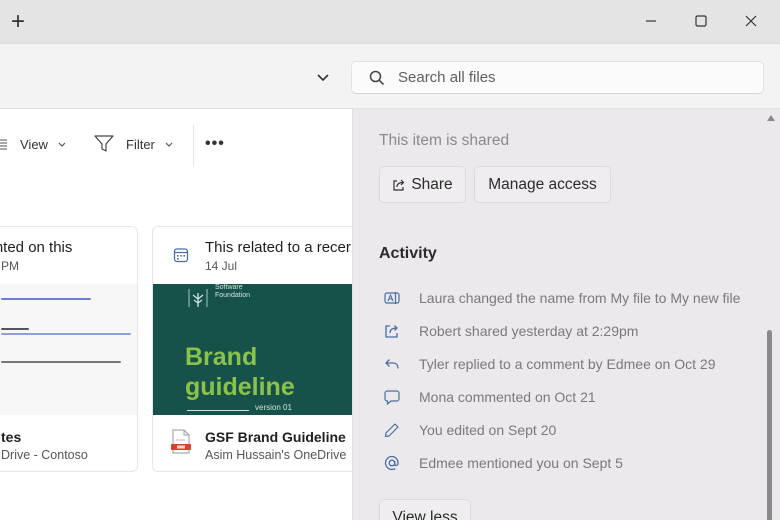 The height and width of the screenshot is (520, 780). Describe the element at coordinates (392, 430) in the screenshot. I see `pencil-icon` at that location.